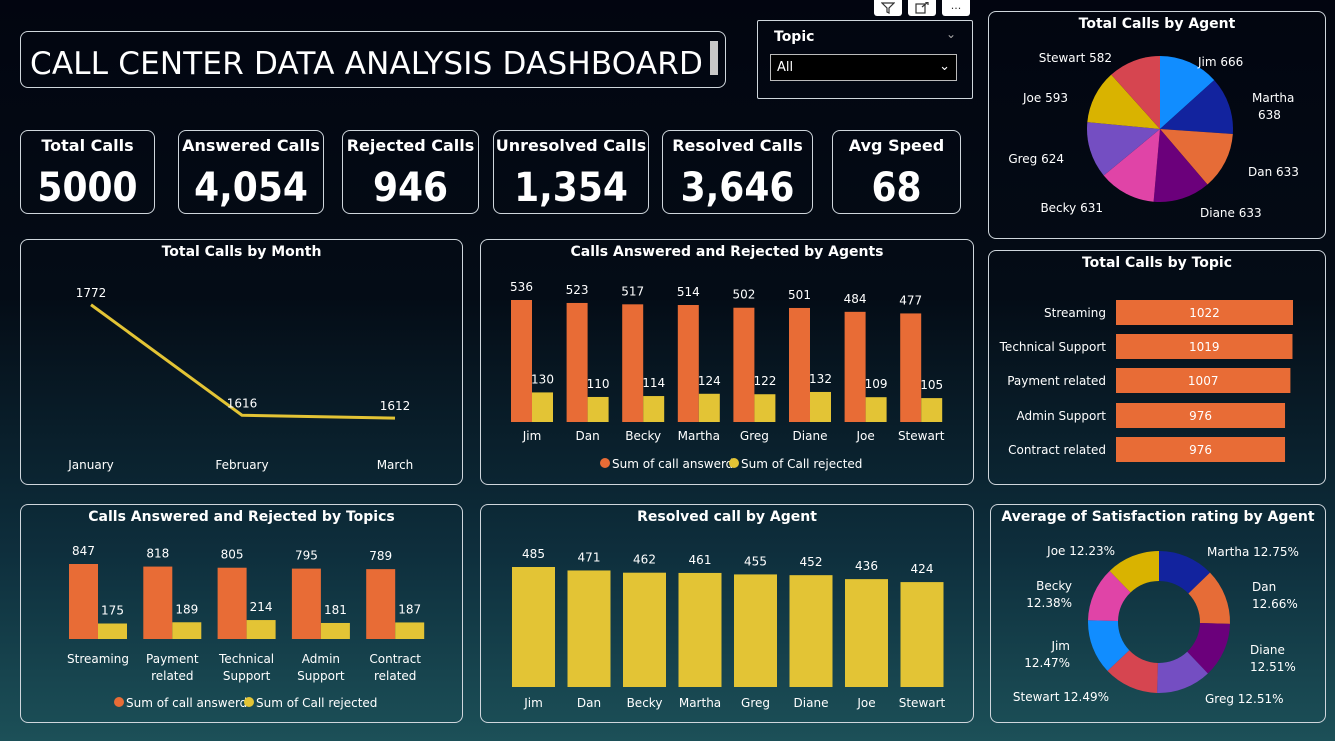 This screenshot has width=1335, height=741. What do you see at coordinates (87, 145) in the screenshot?
I see `kpi-label: Total Calls` at bounding box center [87, 145].